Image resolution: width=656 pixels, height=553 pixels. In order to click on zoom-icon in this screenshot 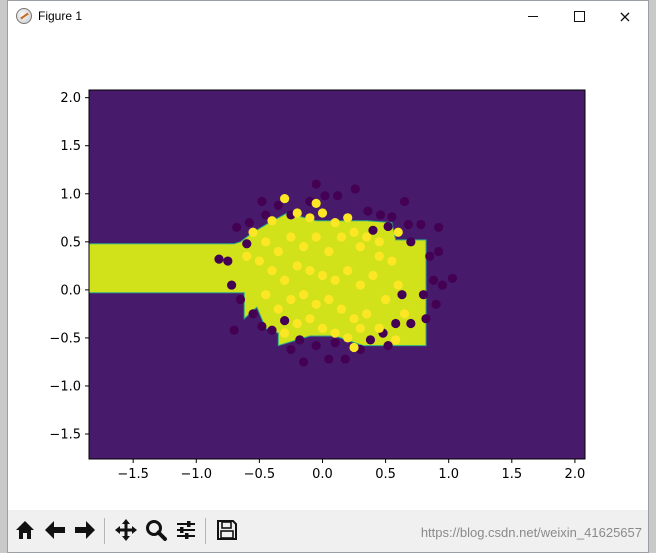, I will do `click(156, 530)`.